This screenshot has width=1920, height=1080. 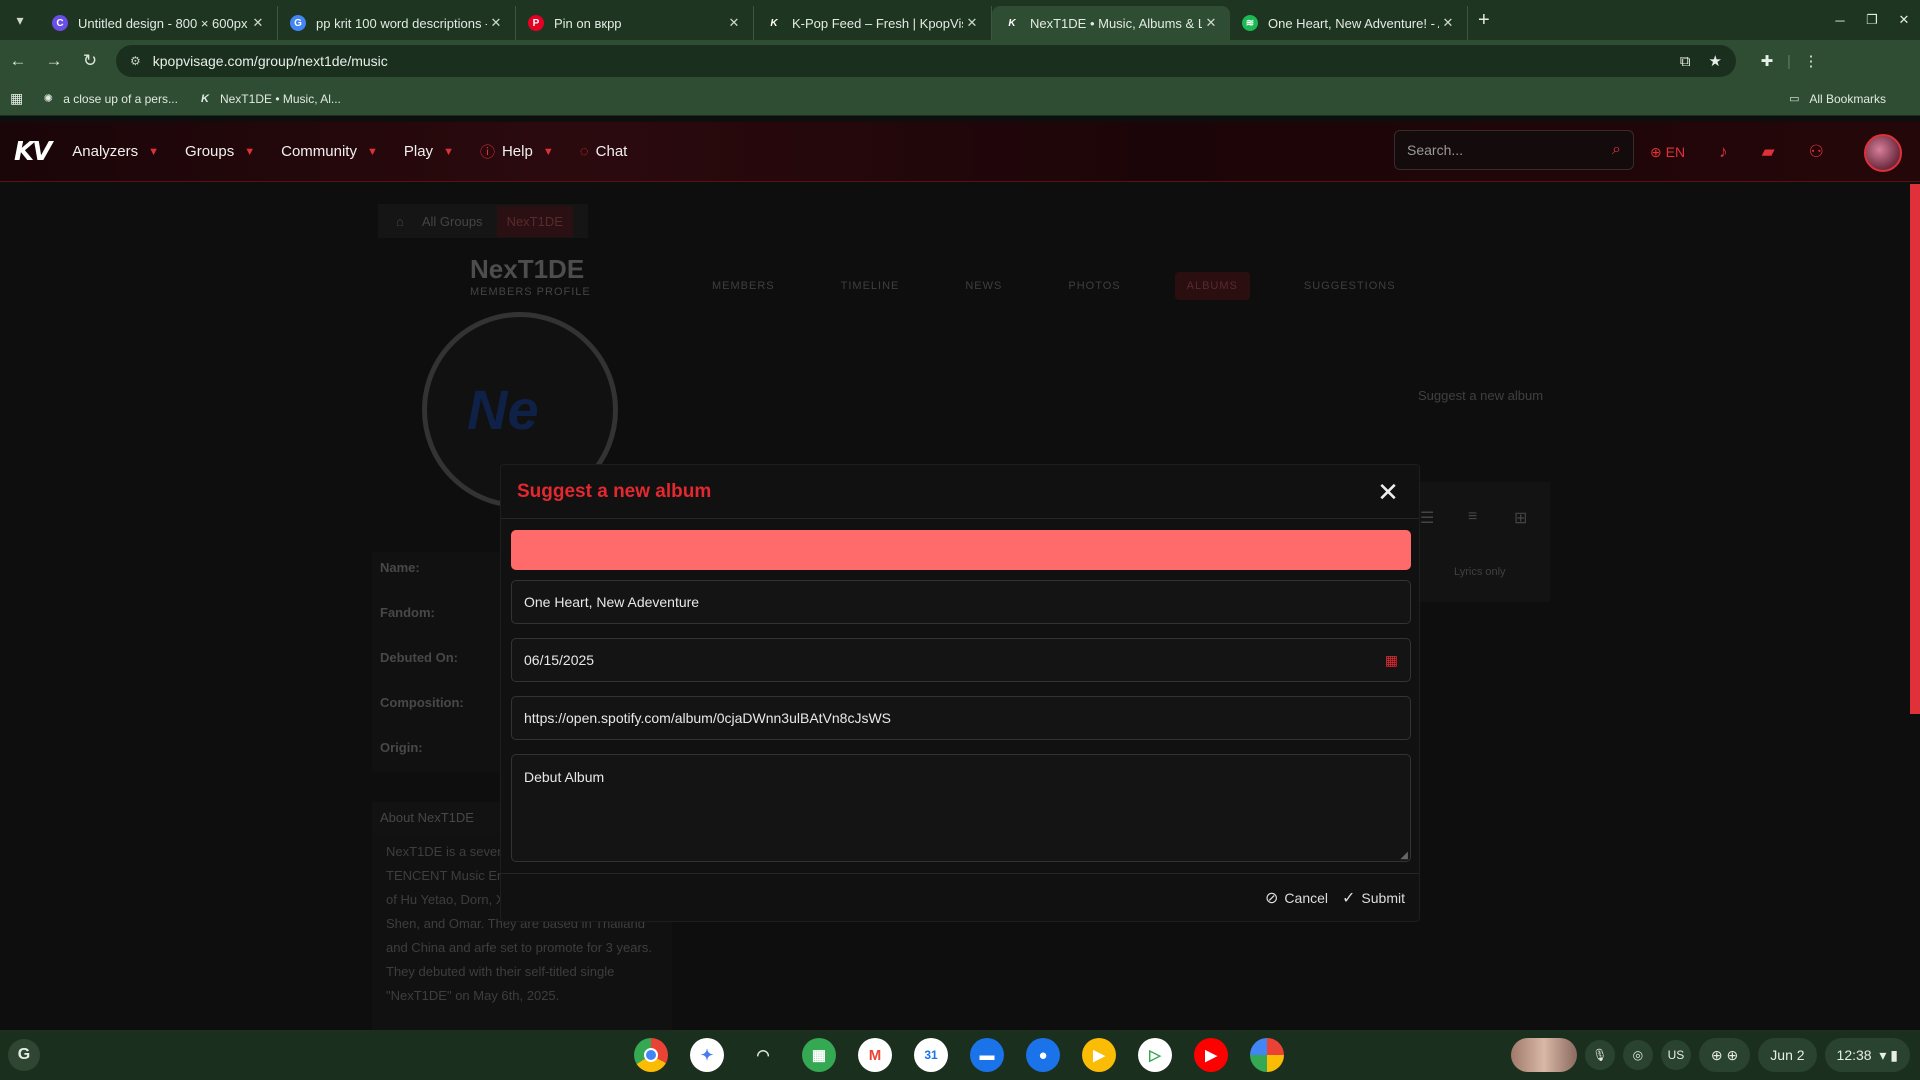 I want to click on language-selector: ⊕ EN, so click(x=1667, y=152).